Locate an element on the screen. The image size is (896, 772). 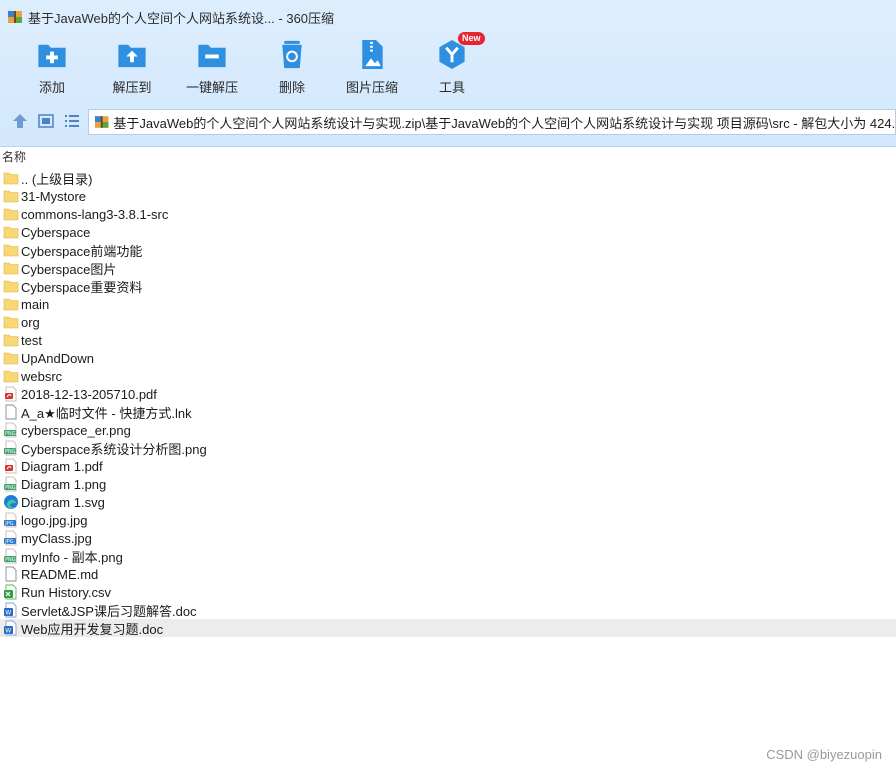
file-row: Run History.csv is located at coordinates (448, 592).